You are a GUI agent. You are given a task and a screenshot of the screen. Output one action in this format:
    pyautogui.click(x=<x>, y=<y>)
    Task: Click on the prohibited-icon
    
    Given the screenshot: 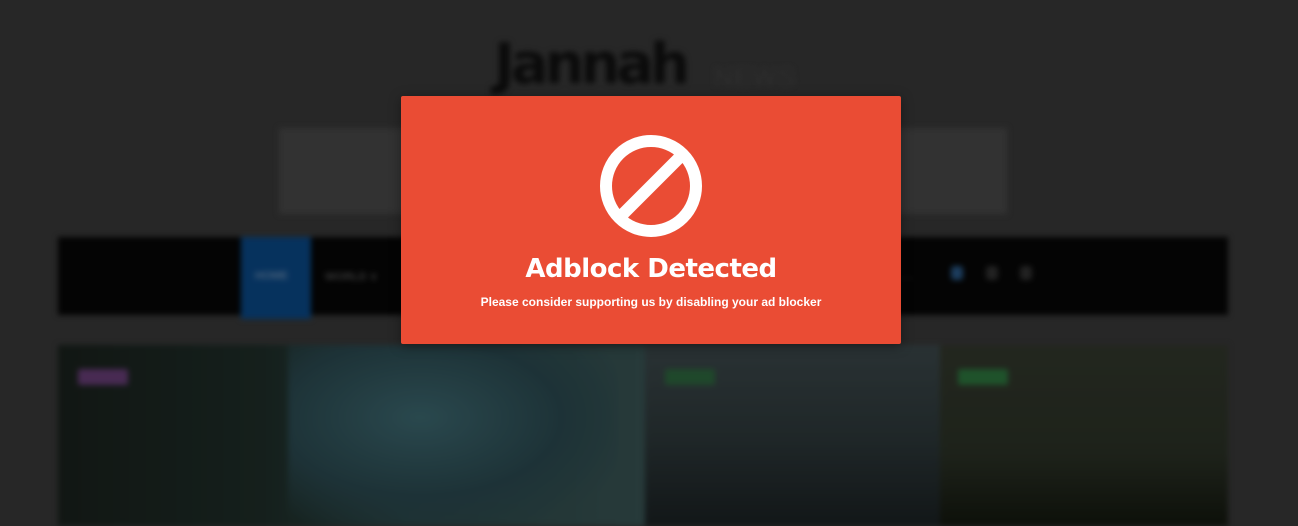 What is the action you would take?
    pyautogui.click(x=651, y=186)
    